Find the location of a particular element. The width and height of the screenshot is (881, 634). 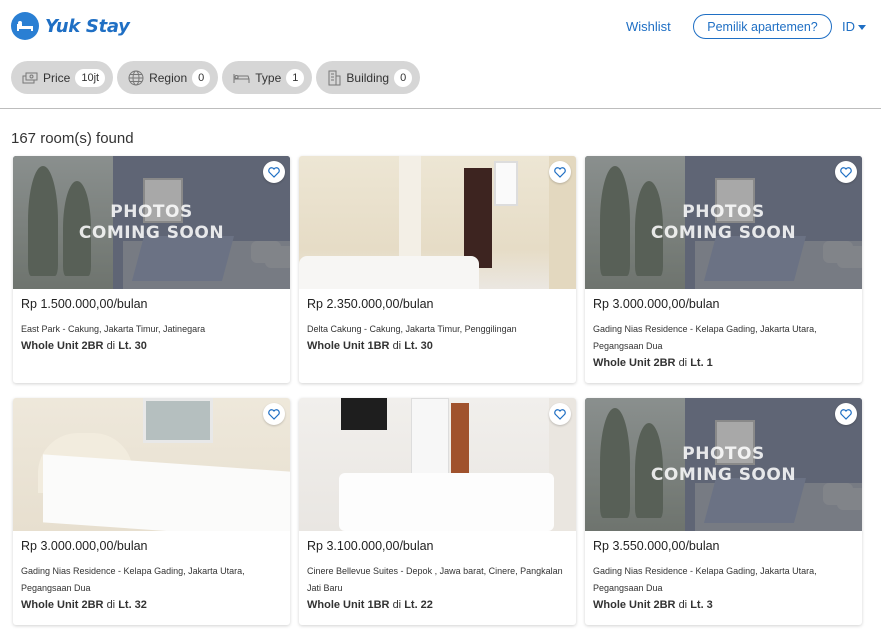

listing-unit: Whole Unit 1BR di Lt. 22 is located at coordinates (370, 605).